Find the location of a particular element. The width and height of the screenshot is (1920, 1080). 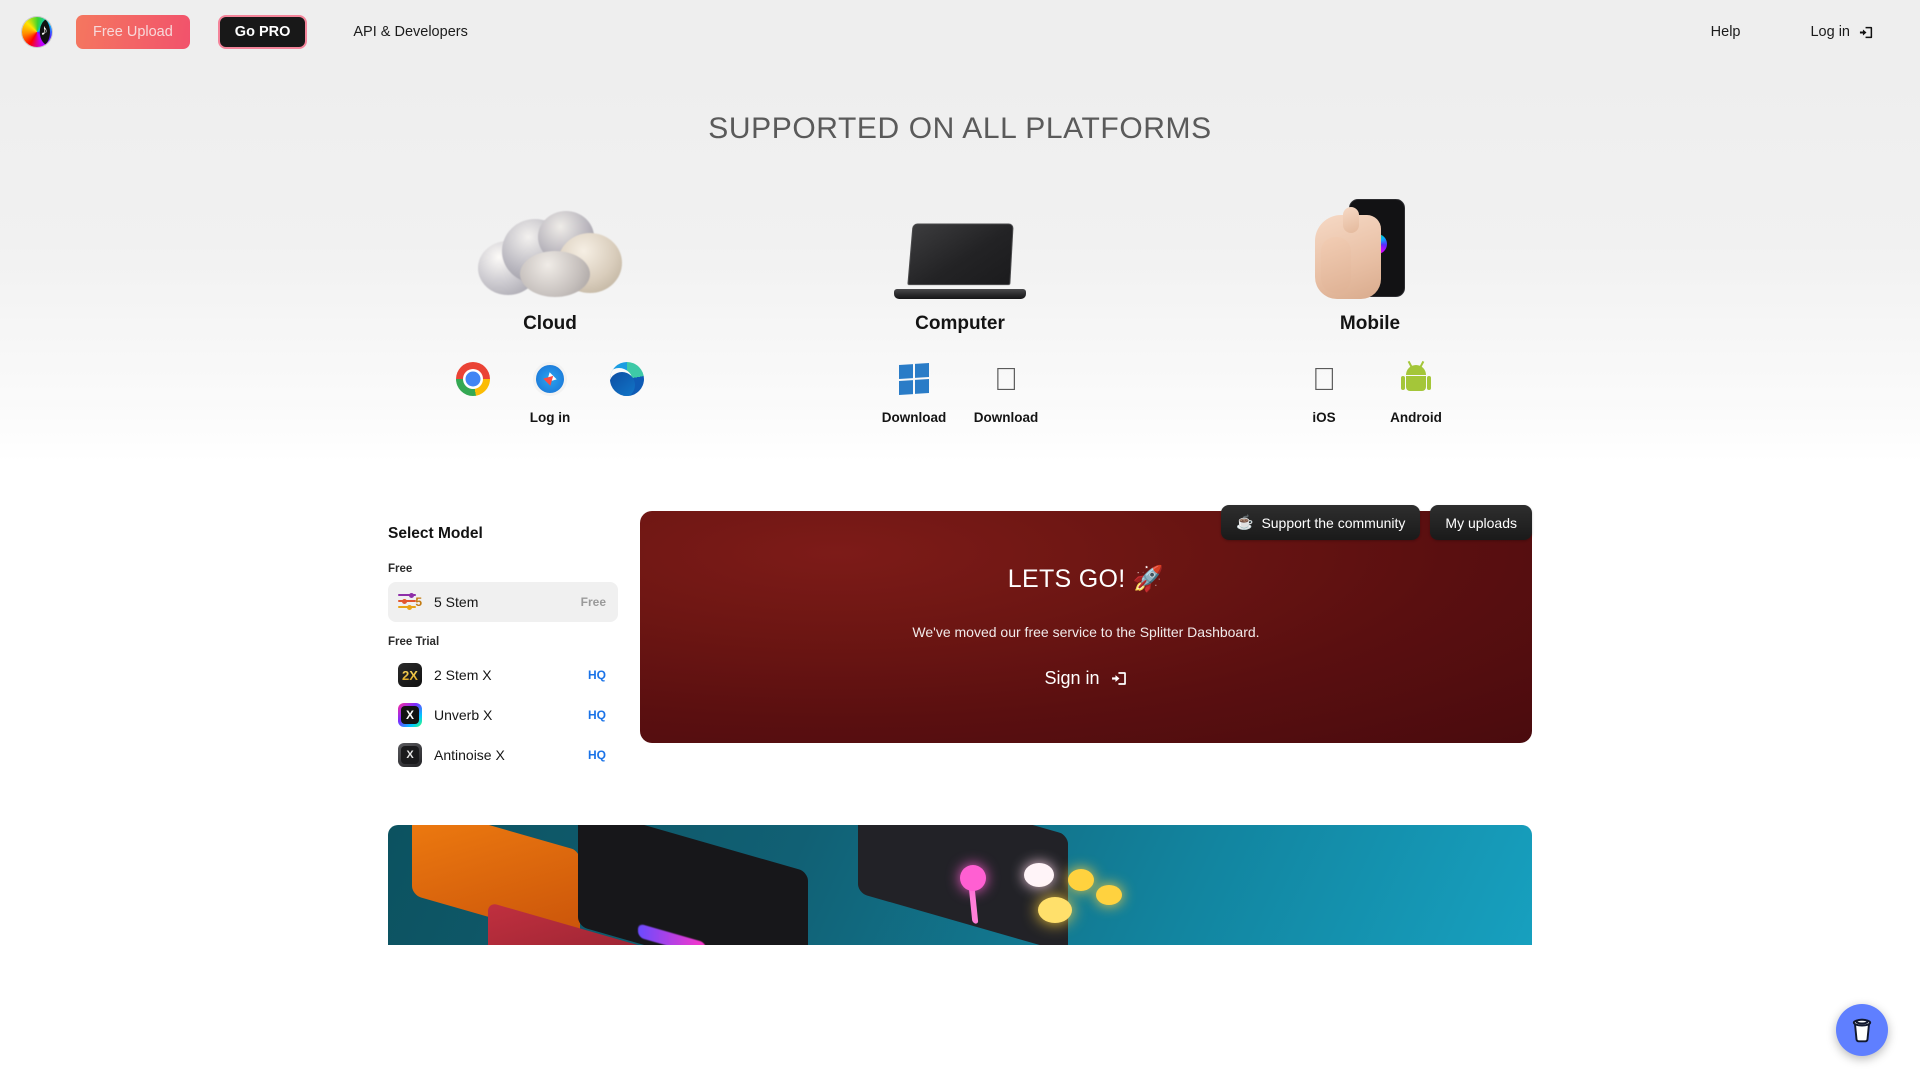

platform-cloud-label: Cloud is located at coordinates (550, 323).